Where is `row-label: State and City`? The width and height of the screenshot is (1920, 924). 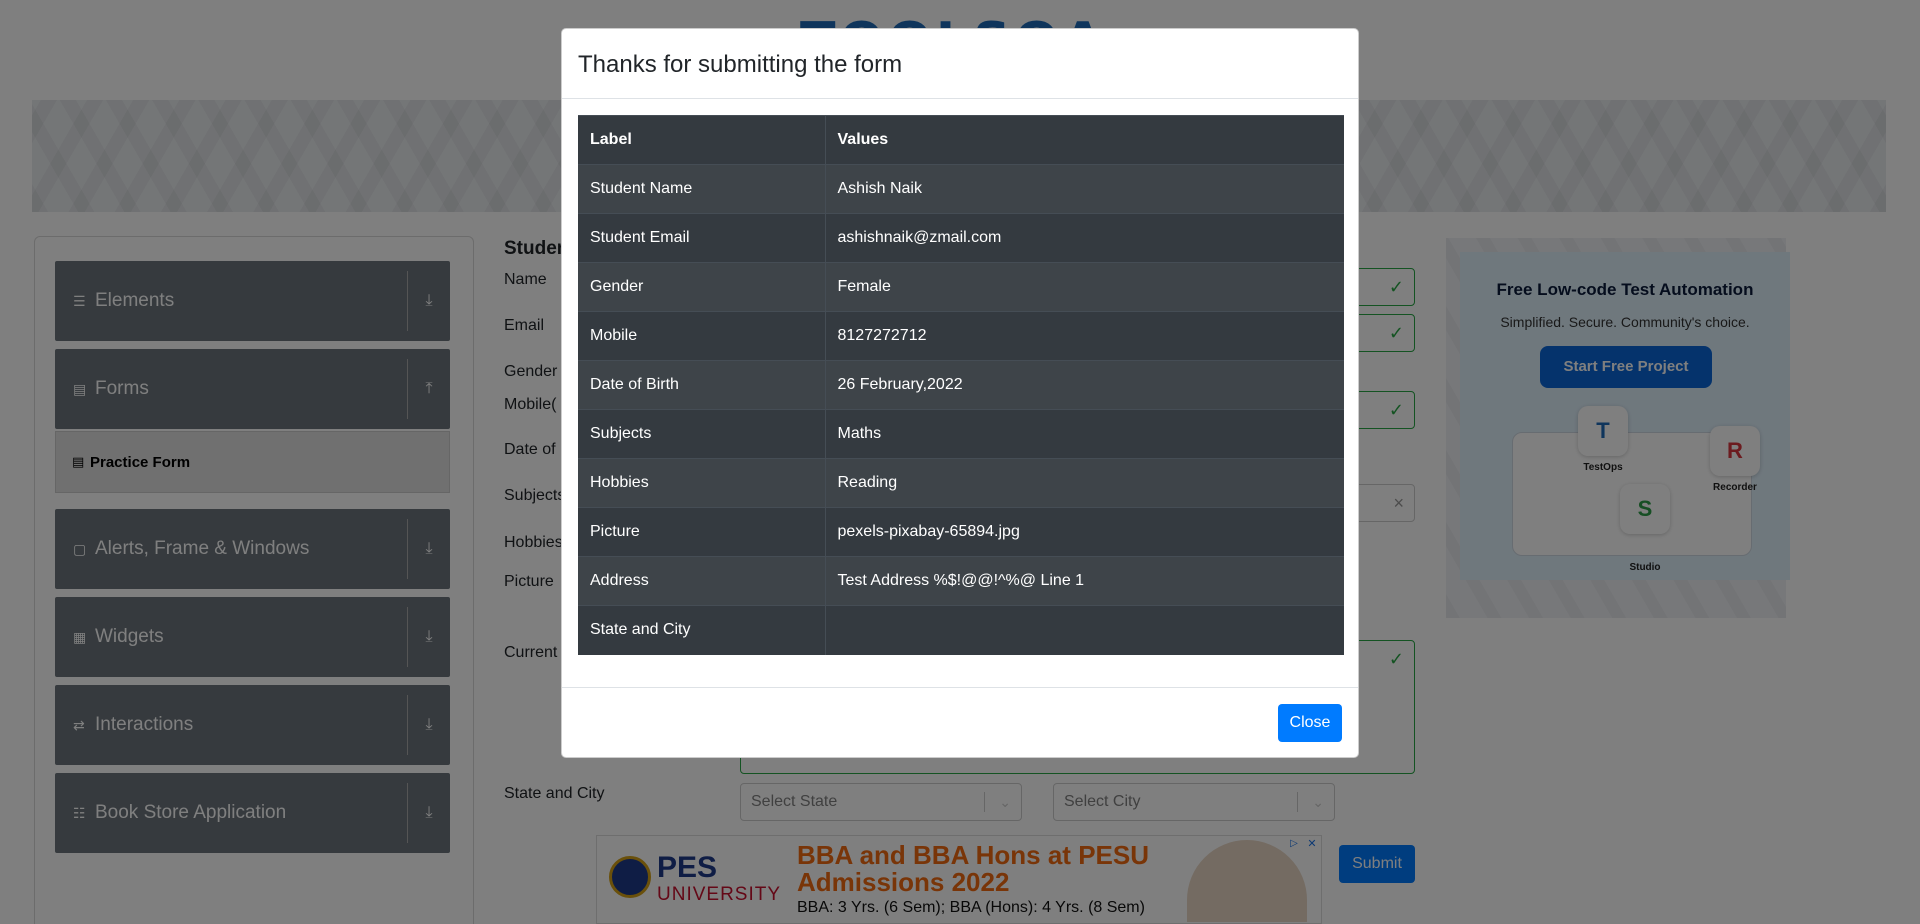
row-label: State and City is located at coordinates (702, 630).